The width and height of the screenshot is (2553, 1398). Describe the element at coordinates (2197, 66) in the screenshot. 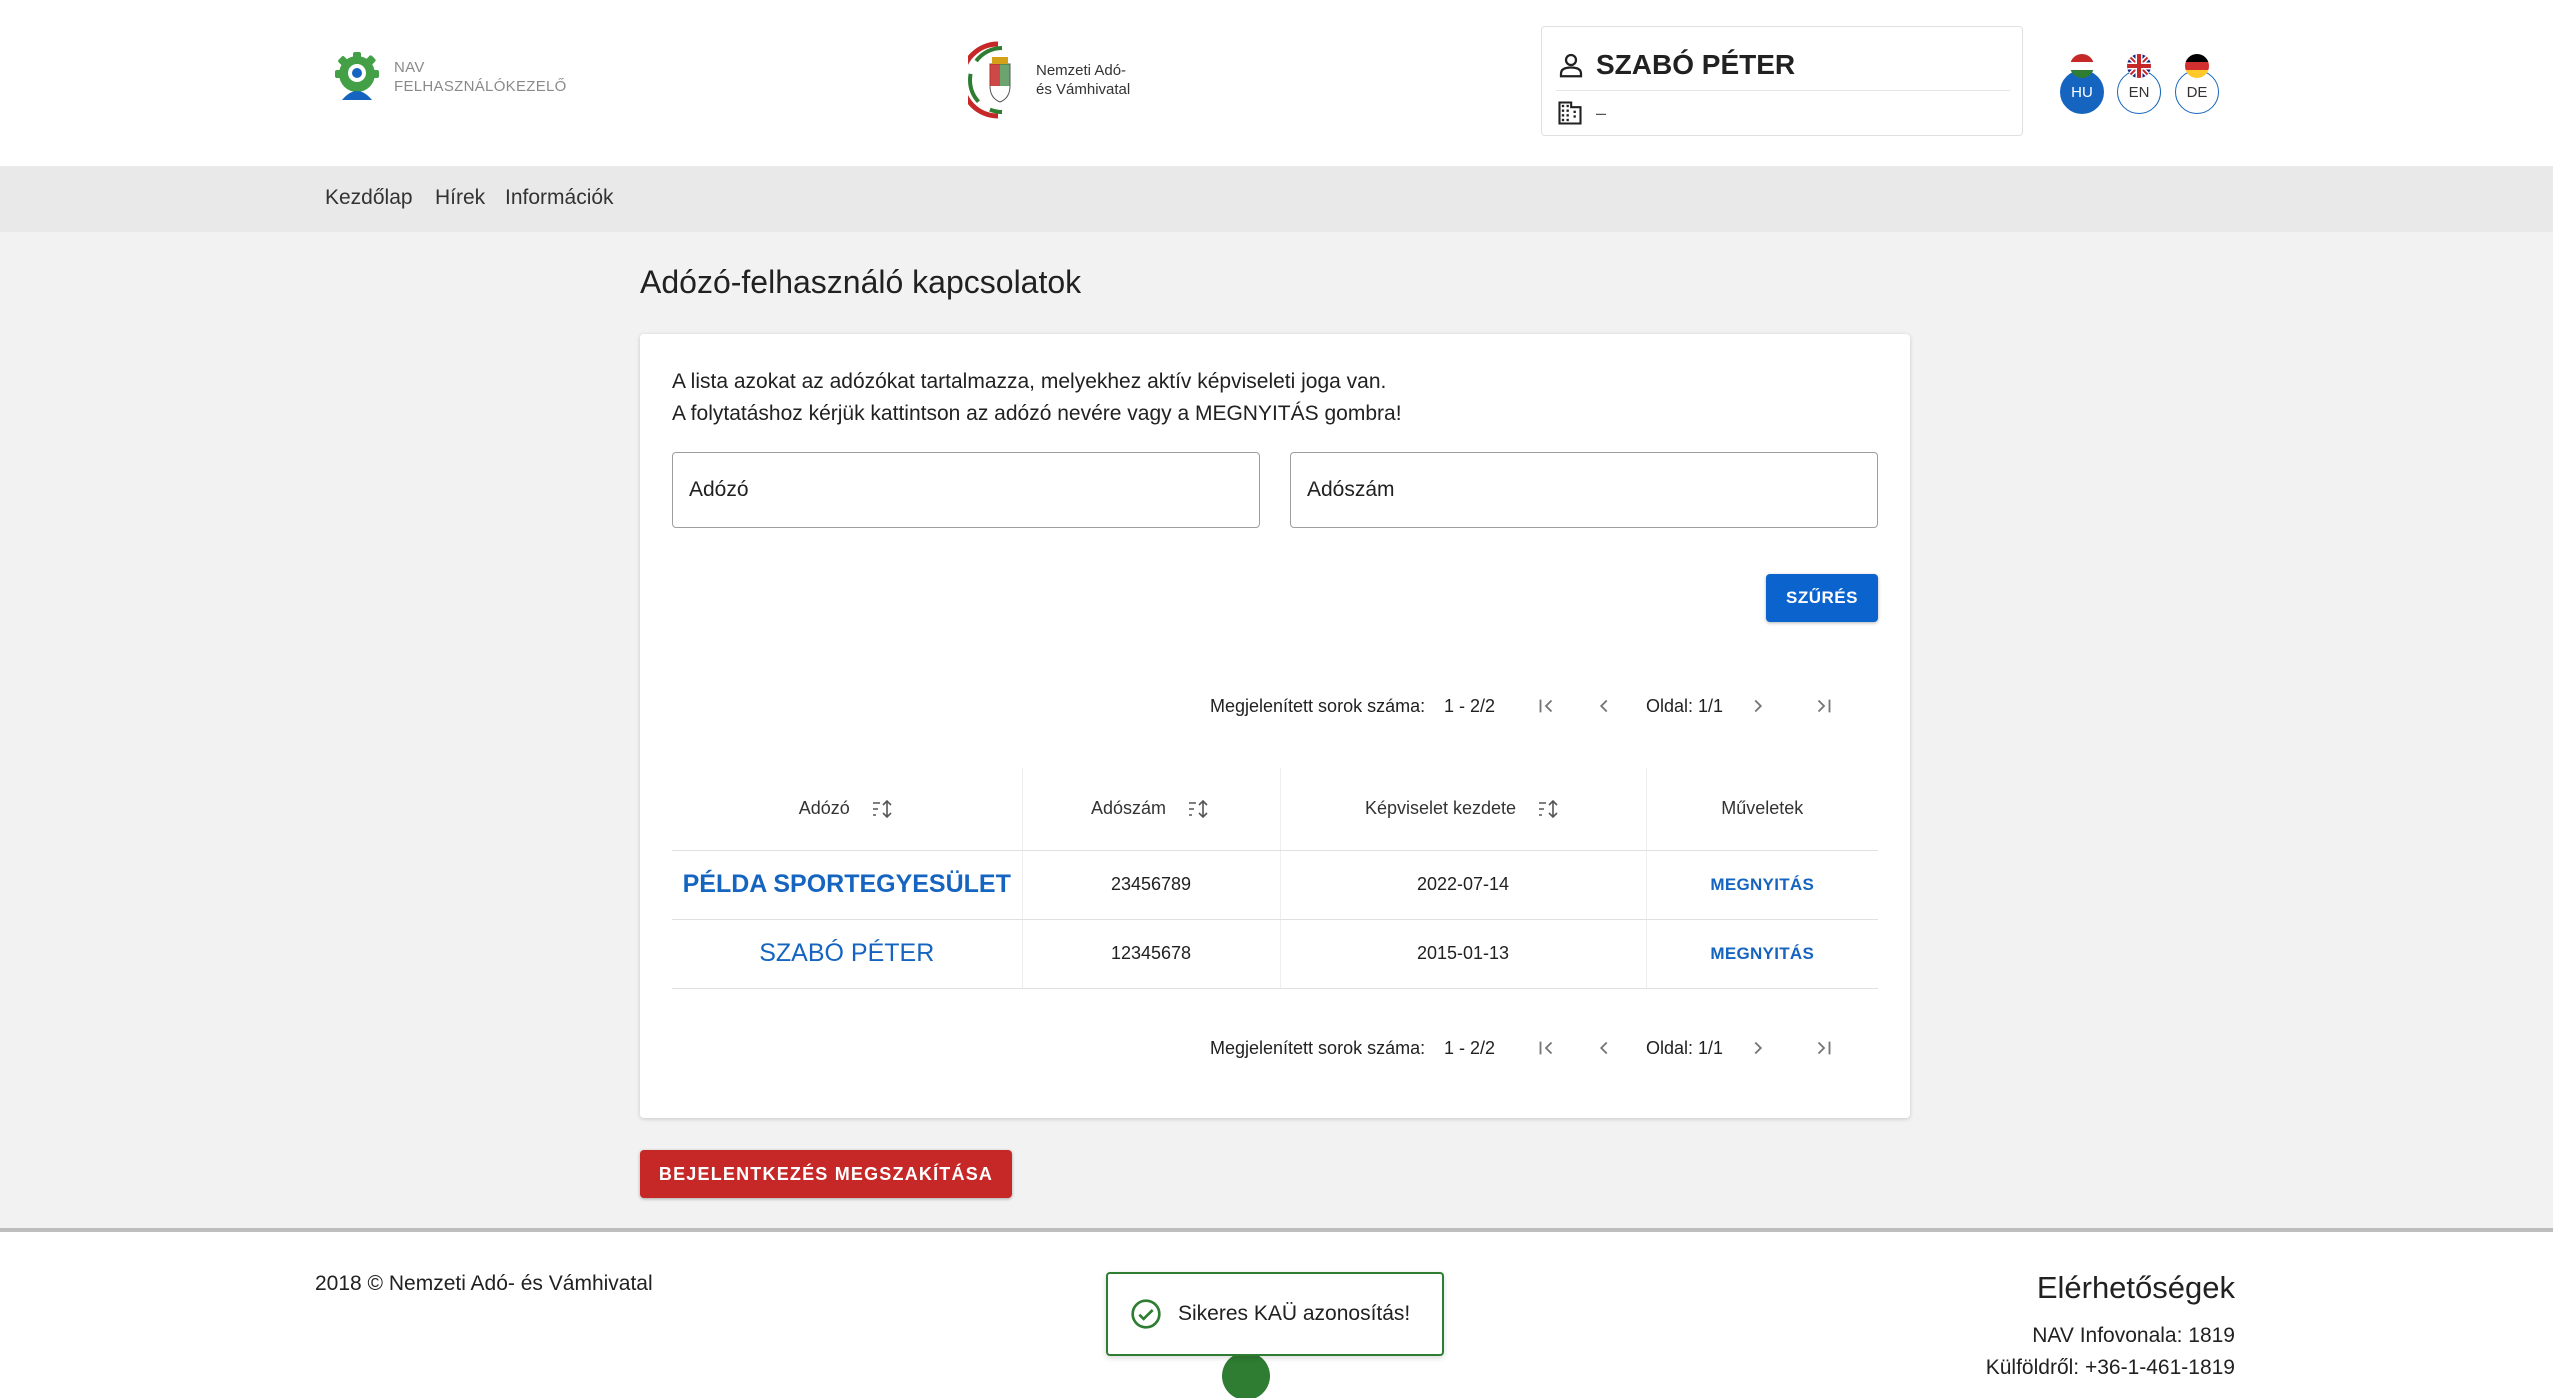

I see `german-flag-icon` at that location.